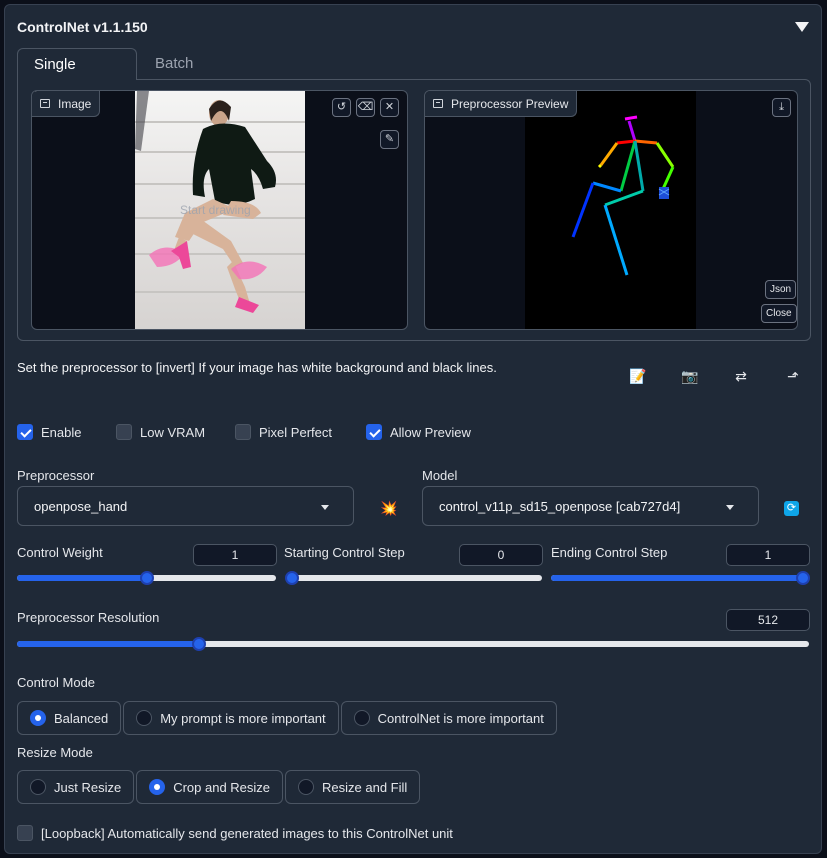  Describe the element at coordinates (690, 376) in the screenshot. I see `camera-icon: 📷` at that location.